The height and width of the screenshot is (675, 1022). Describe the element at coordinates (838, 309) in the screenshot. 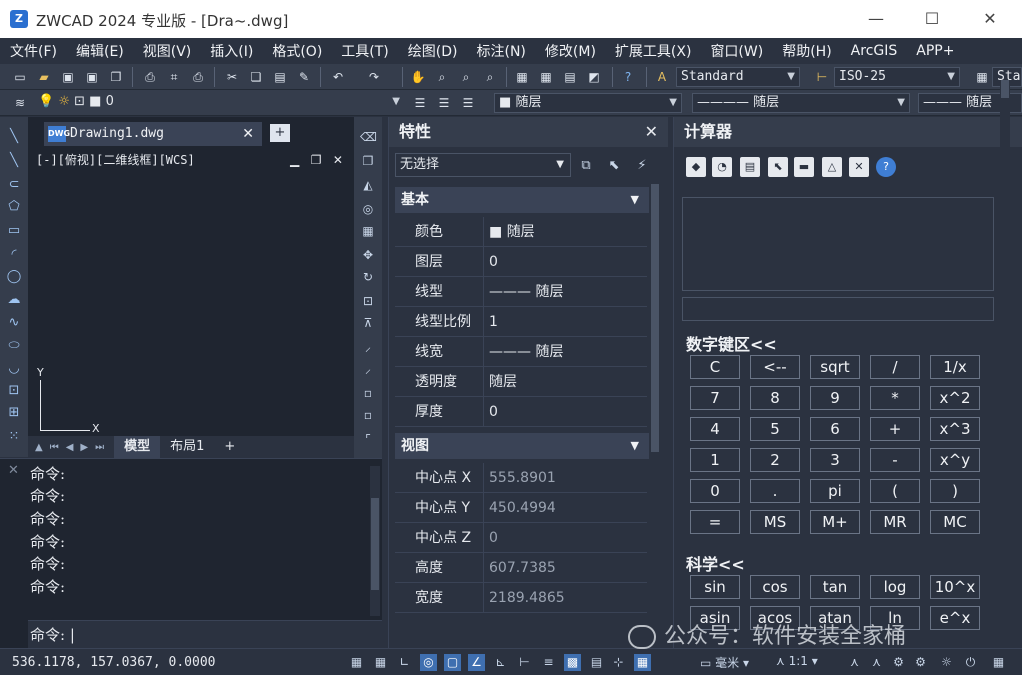

I see `calculator-input` at that location.